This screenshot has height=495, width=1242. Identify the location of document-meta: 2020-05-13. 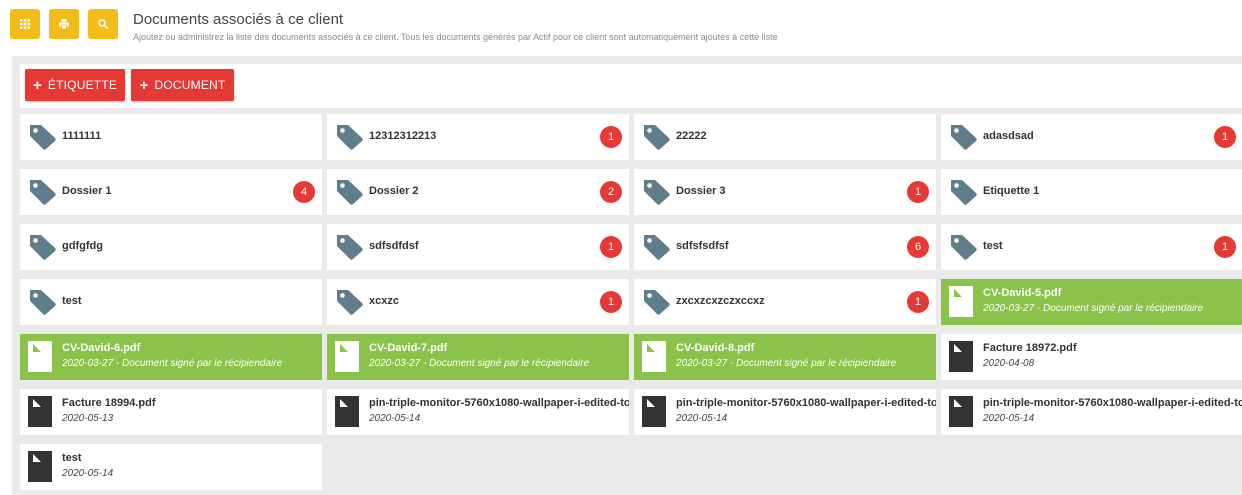
(88, 418).